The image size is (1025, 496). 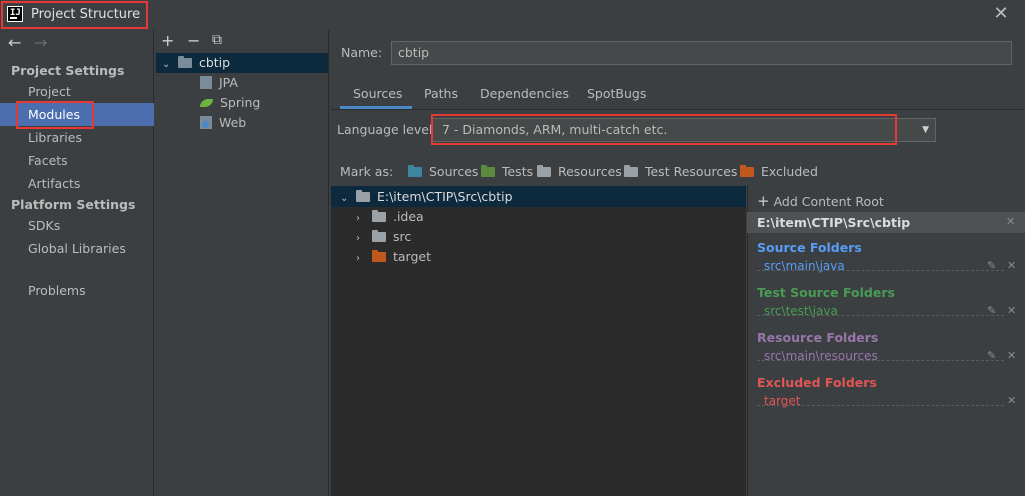 What do you see at coordinates (880, 360) in the screenshot?
I see `resource-folder-divider` at bounding box center [880, 360].